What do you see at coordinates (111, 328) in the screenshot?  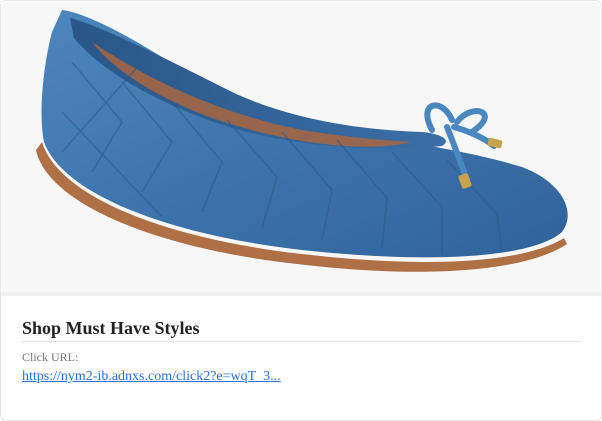 I see `ad-title: Shop Must Have Styles` at bounding box center [111, 328].